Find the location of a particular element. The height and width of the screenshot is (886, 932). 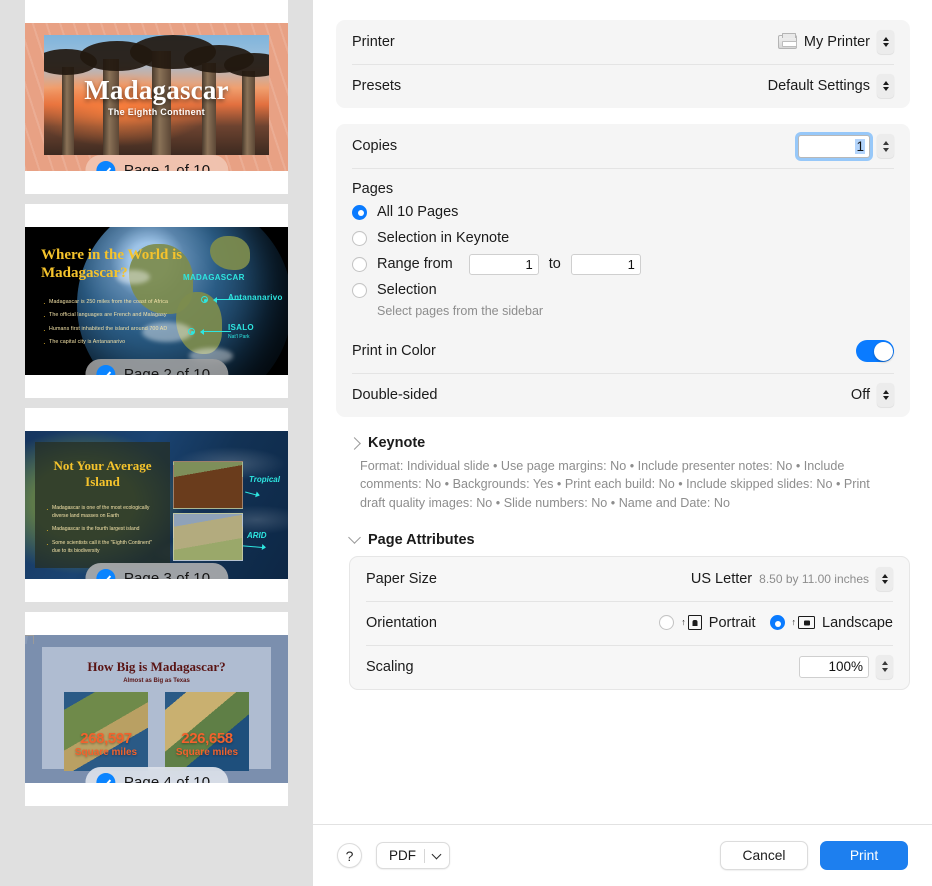

slide-title: Not Your Average Island is located at coordinates (102, 473).